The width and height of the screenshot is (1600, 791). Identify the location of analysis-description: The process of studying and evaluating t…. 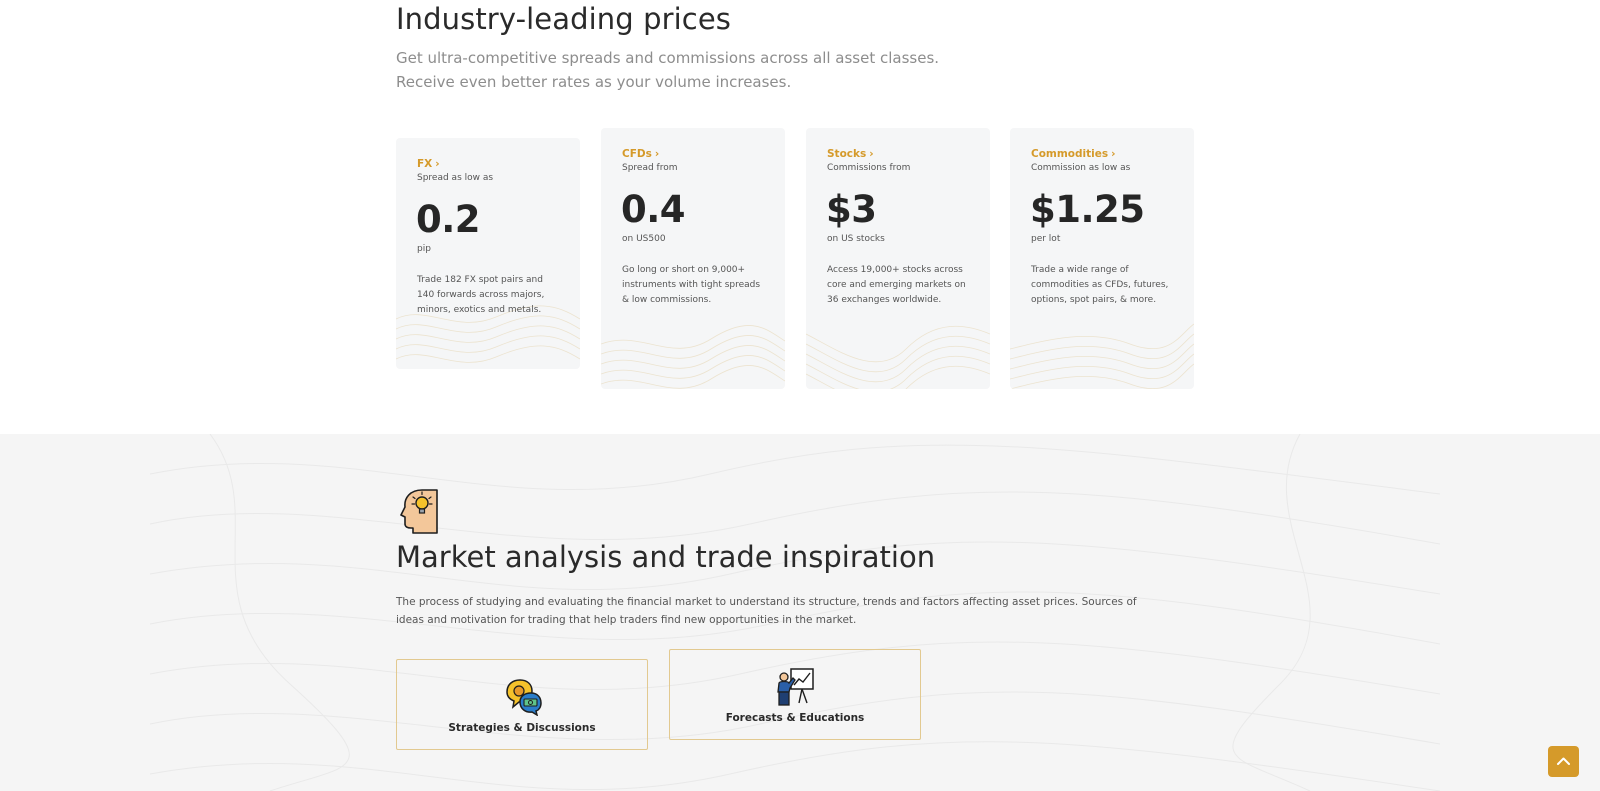
(766, 611).